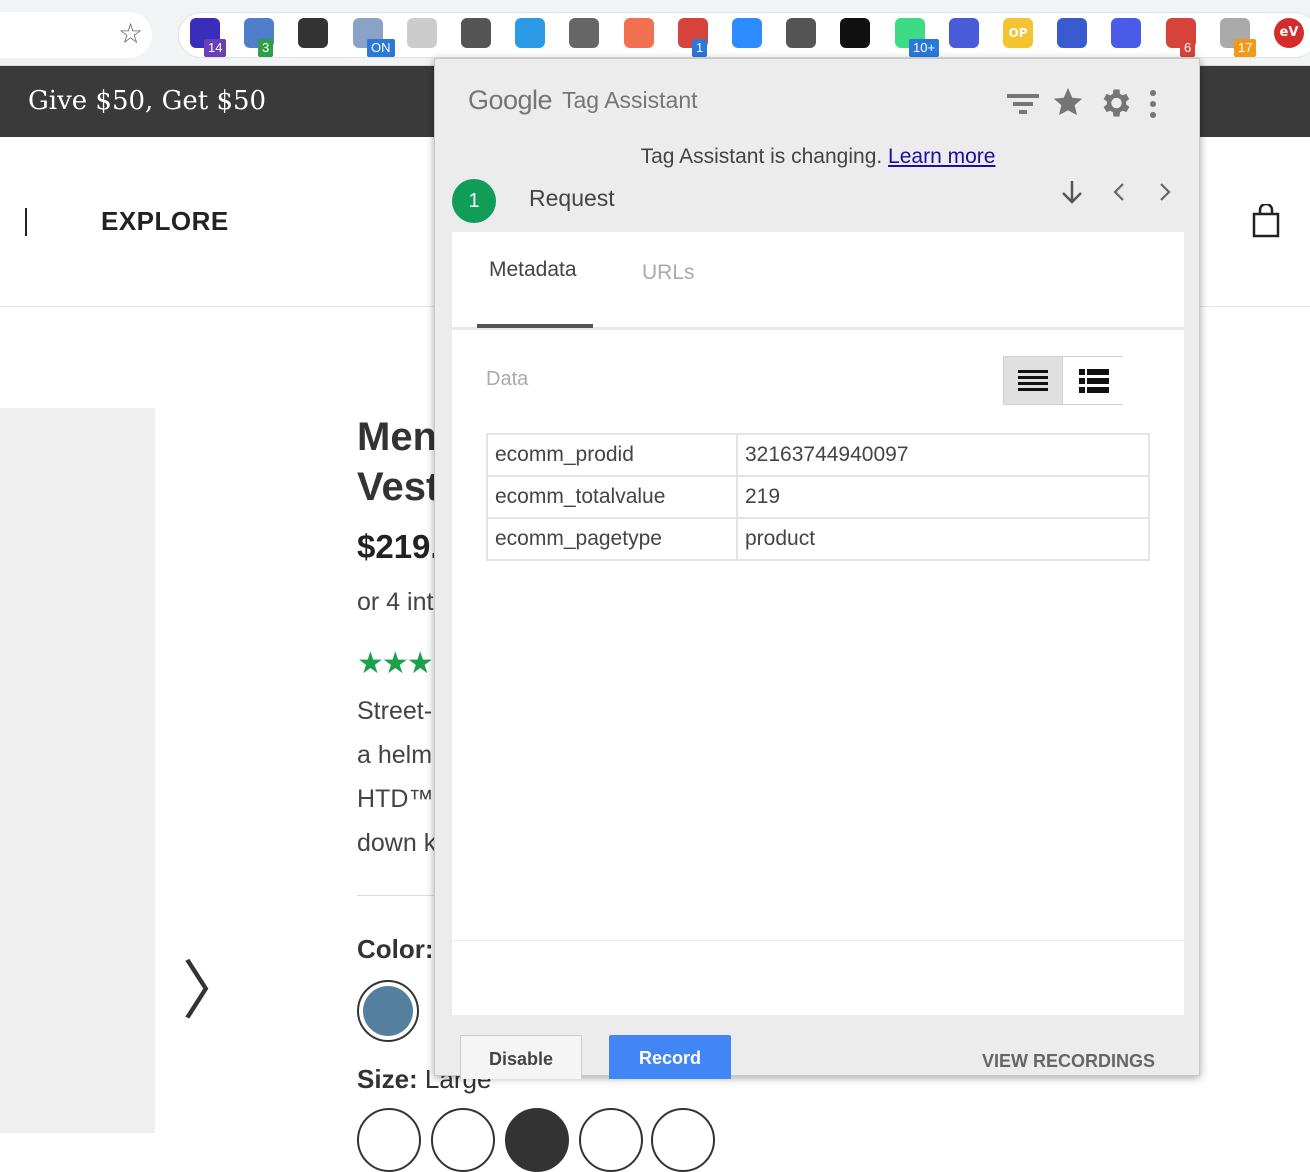 This screenshot has height=1172, width=1310. I want to click on detail-list-view-icon, so click(1093, 380).